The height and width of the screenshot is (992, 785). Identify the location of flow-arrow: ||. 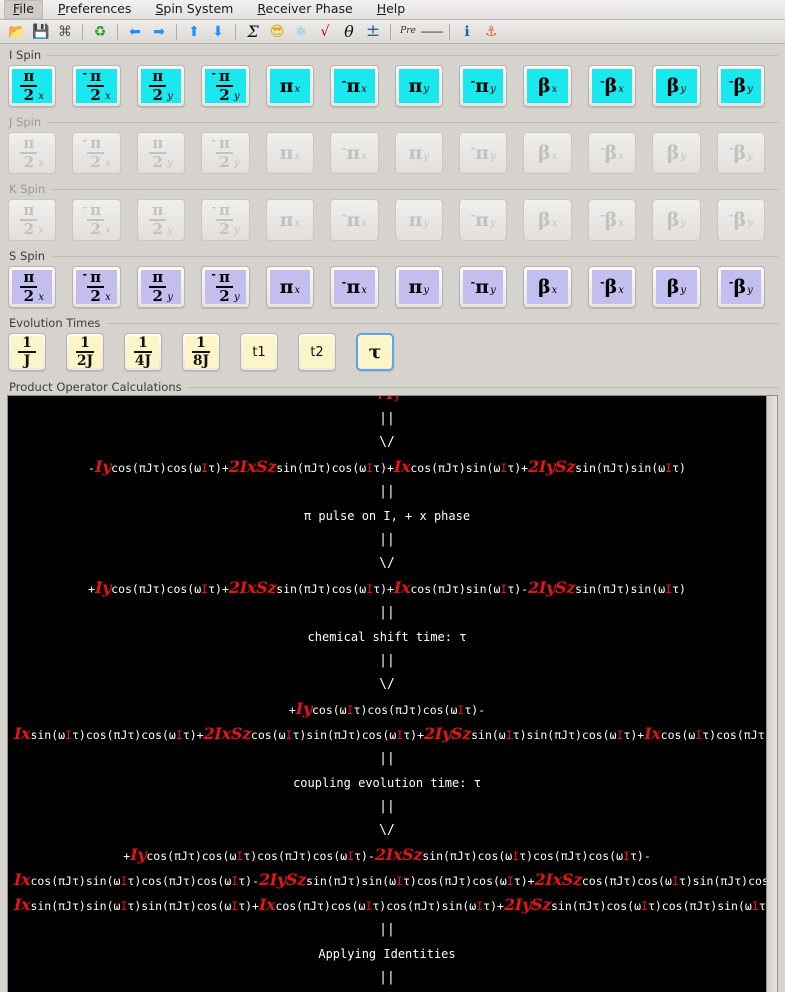
(387, 977).